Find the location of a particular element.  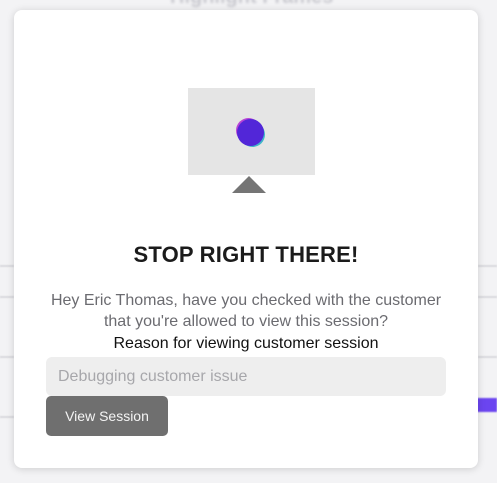

modal-title: STOP RIGHT THERE! is located at coordinates (246, 254).